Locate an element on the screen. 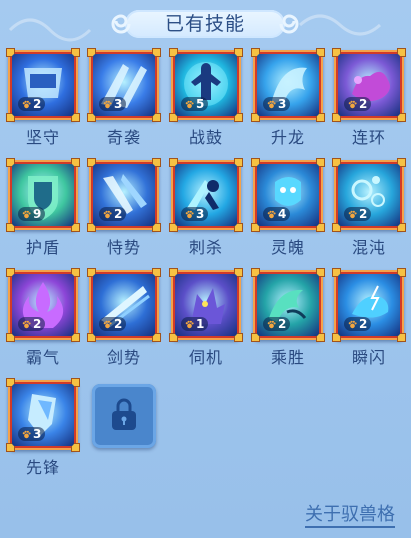 Image resolution: width=411 pixels, height=538 pixels. skill-art-frame: 4 is located at coordinates (288, 195).